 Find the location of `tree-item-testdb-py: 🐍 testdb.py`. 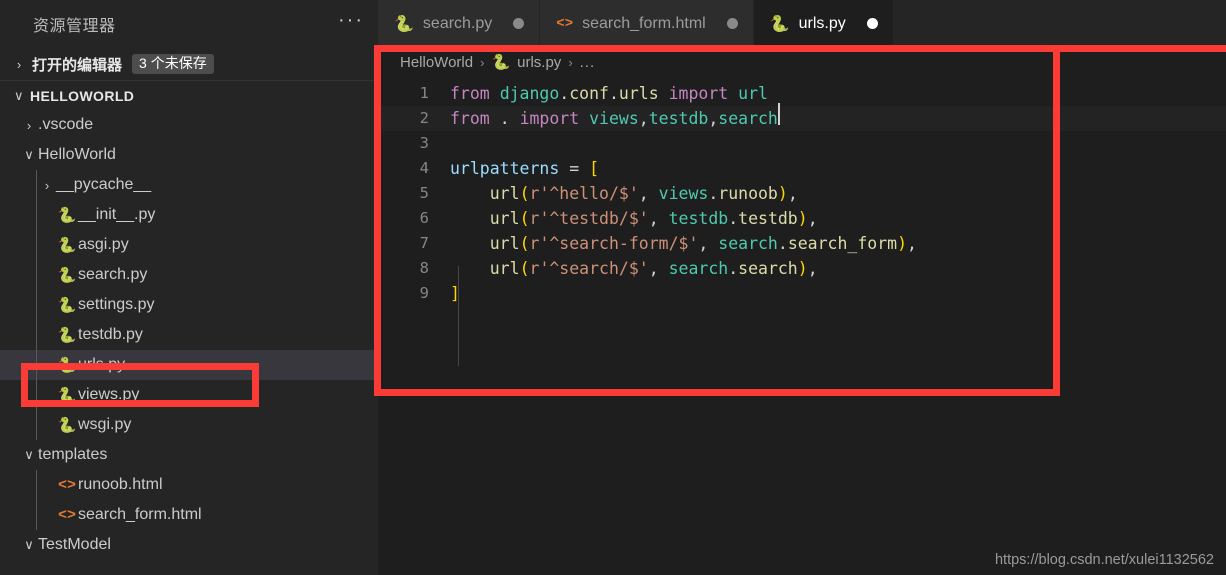

tree-item-testdb-py: 🐍 testdb.py is located at coordinates (189, 335).